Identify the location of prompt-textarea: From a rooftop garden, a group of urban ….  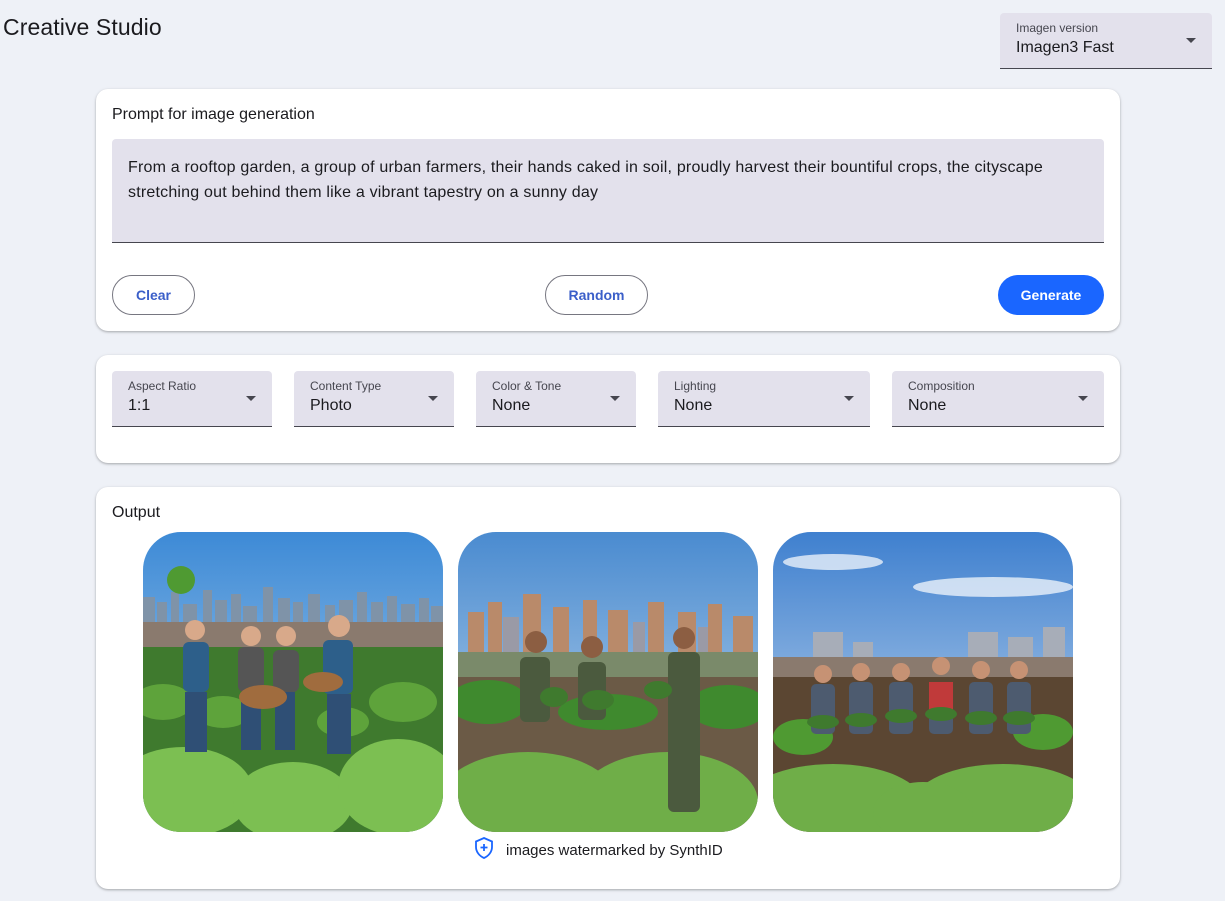
(608, 191).